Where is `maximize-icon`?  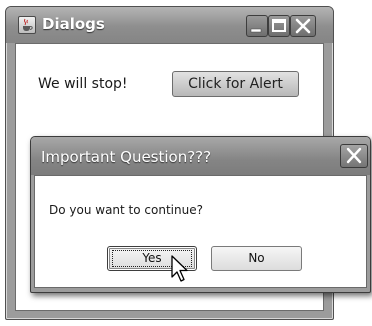
maximize-icon is located at coordinates (279, 25).